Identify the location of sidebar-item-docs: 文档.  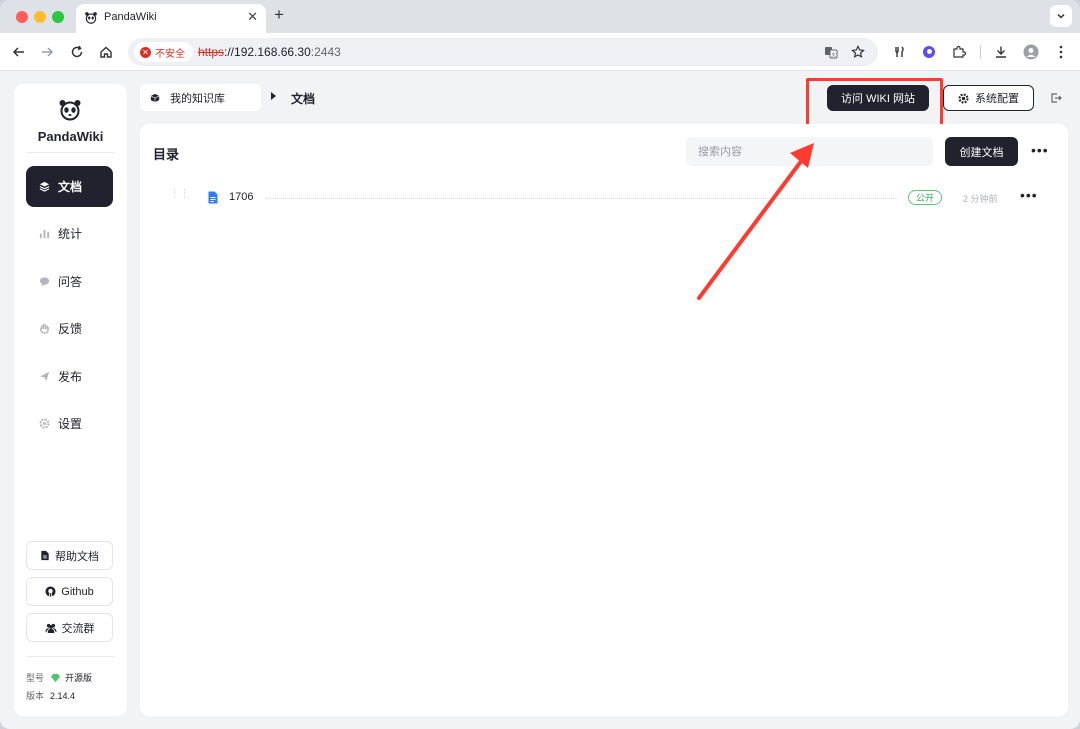
(69, 186).